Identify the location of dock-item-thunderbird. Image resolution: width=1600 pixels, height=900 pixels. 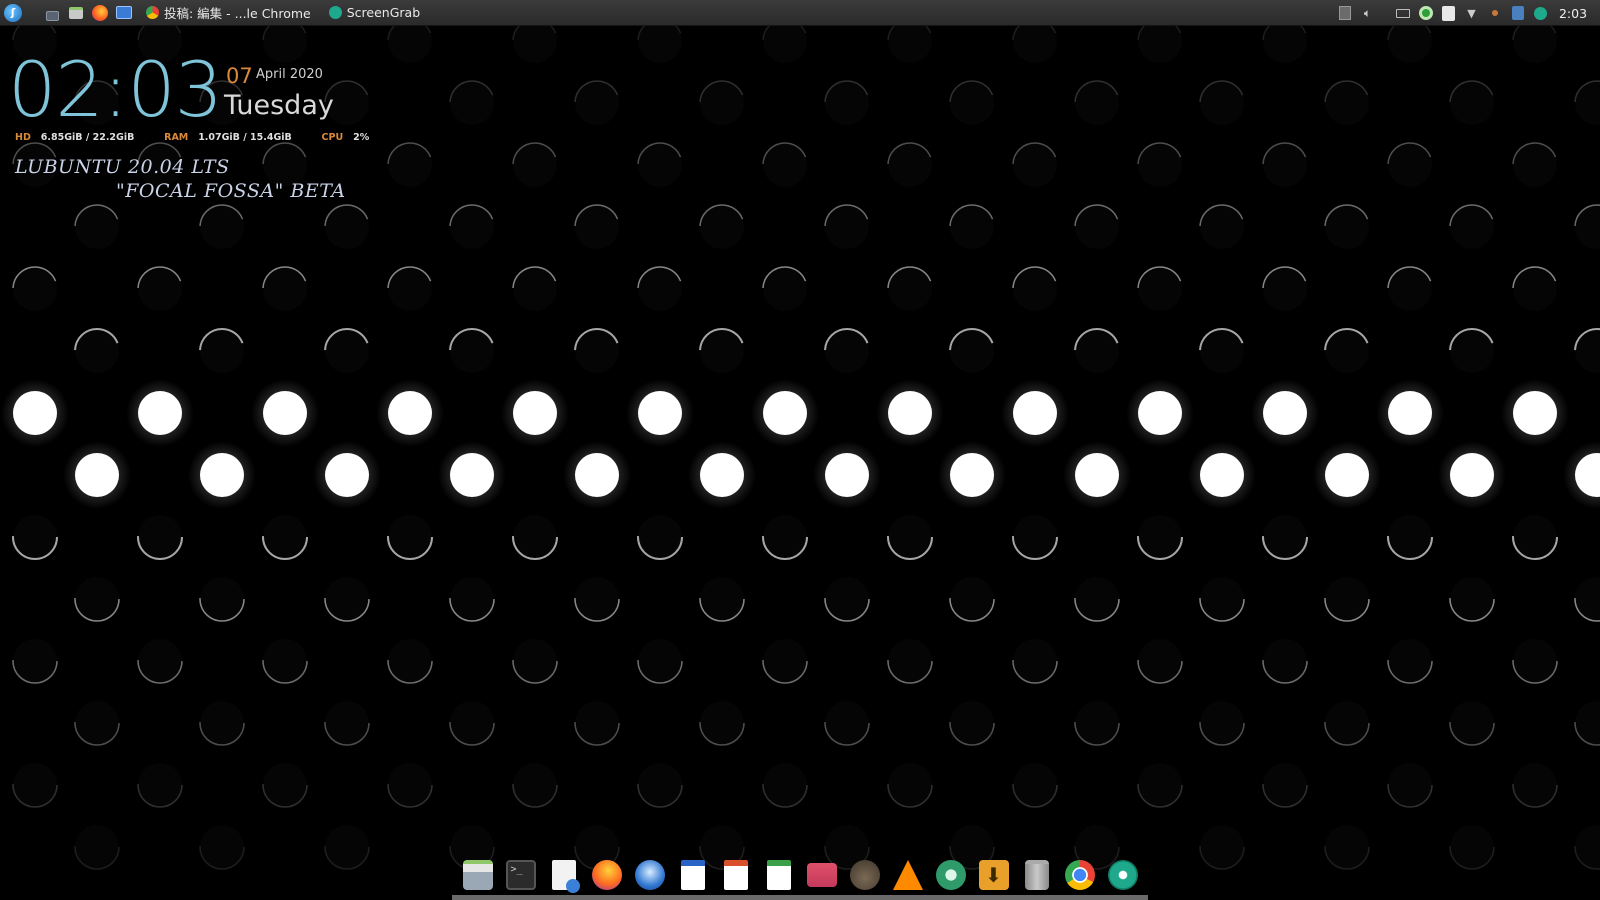
(650, 875).